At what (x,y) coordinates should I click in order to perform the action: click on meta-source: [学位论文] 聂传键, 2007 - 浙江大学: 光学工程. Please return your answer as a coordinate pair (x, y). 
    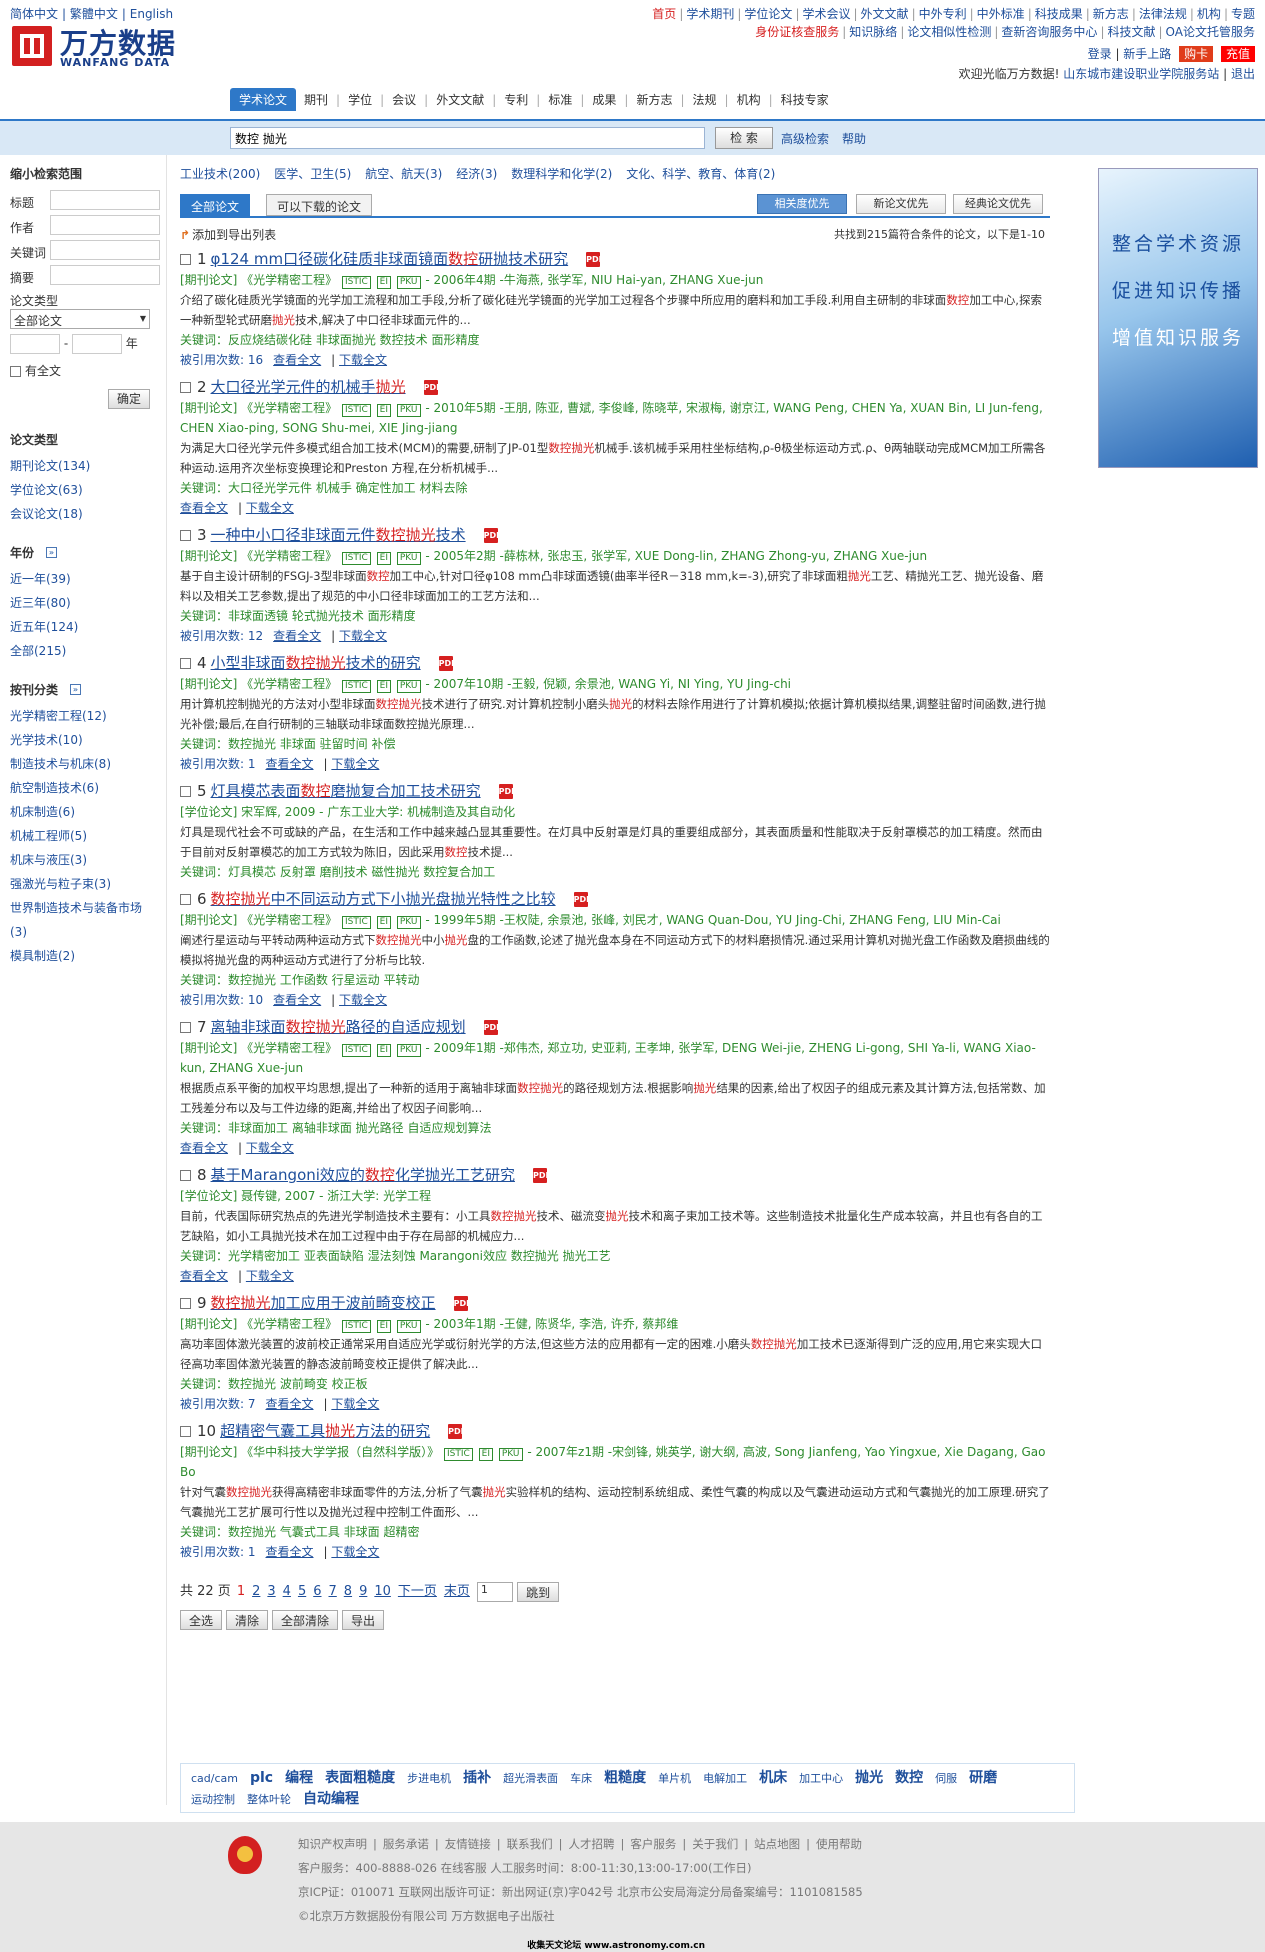
    Looking at the image, I should click on (305, 1196).